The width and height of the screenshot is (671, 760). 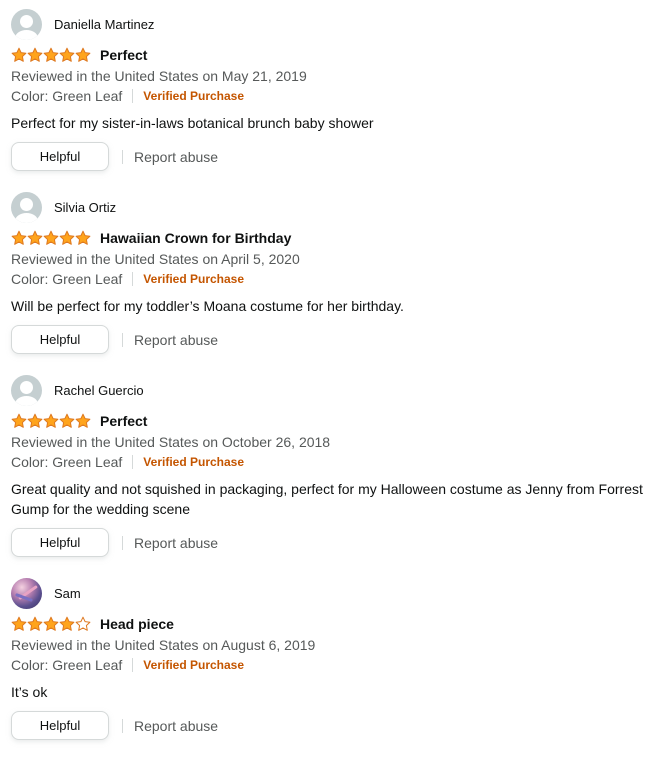 What do you see at coordinates (338, 24) in the screenshot?
I see `reviewer-profile: Daniella Martinez` at bounding box center [338, 24].